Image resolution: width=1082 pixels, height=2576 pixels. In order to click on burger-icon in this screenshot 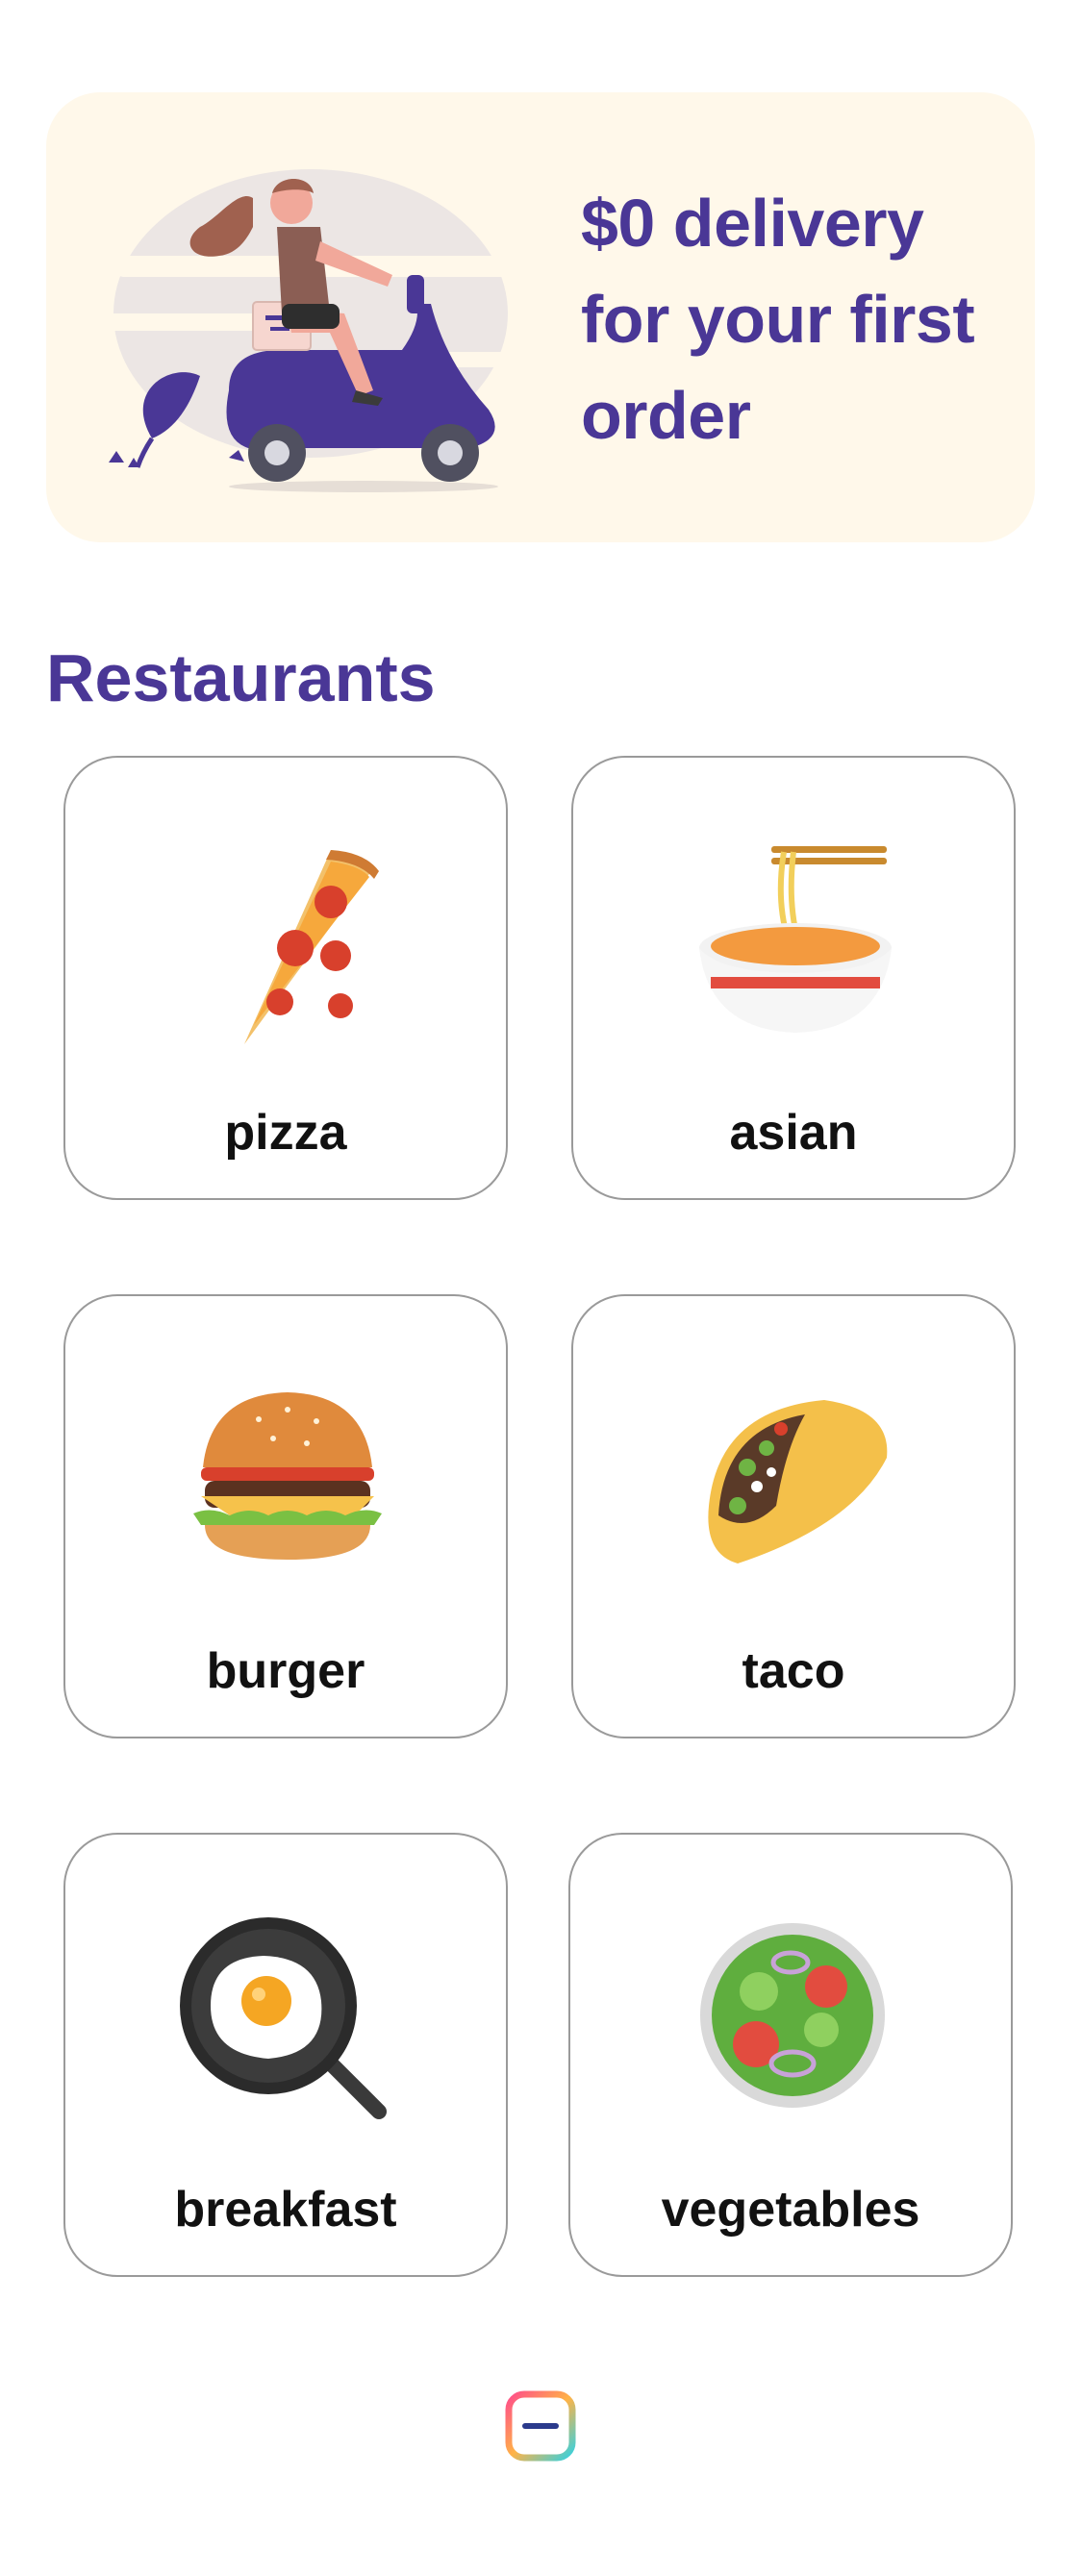, I will do `click(287, 1476)`.